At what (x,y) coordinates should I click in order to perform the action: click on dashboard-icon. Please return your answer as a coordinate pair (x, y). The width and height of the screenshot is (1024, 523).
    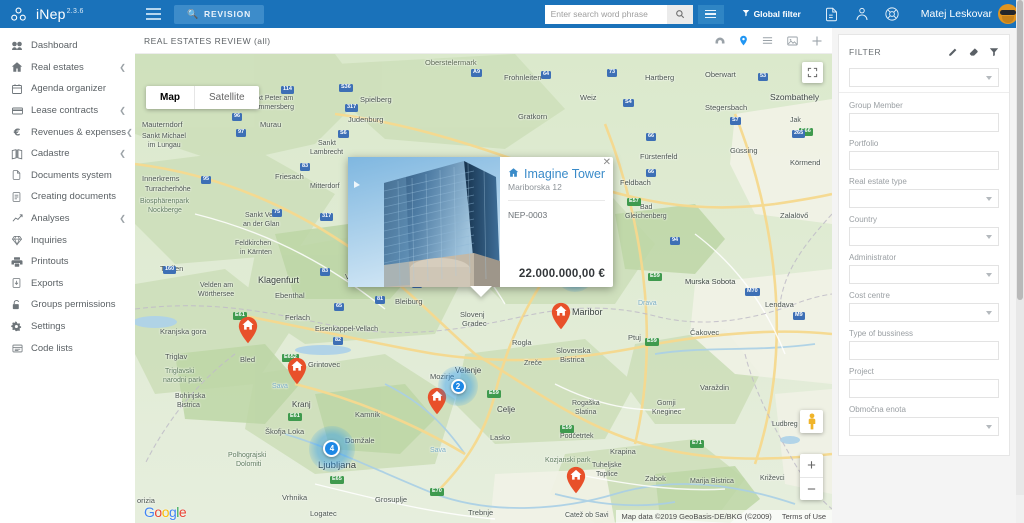
    Looking at the image, I should click on (18, 46).